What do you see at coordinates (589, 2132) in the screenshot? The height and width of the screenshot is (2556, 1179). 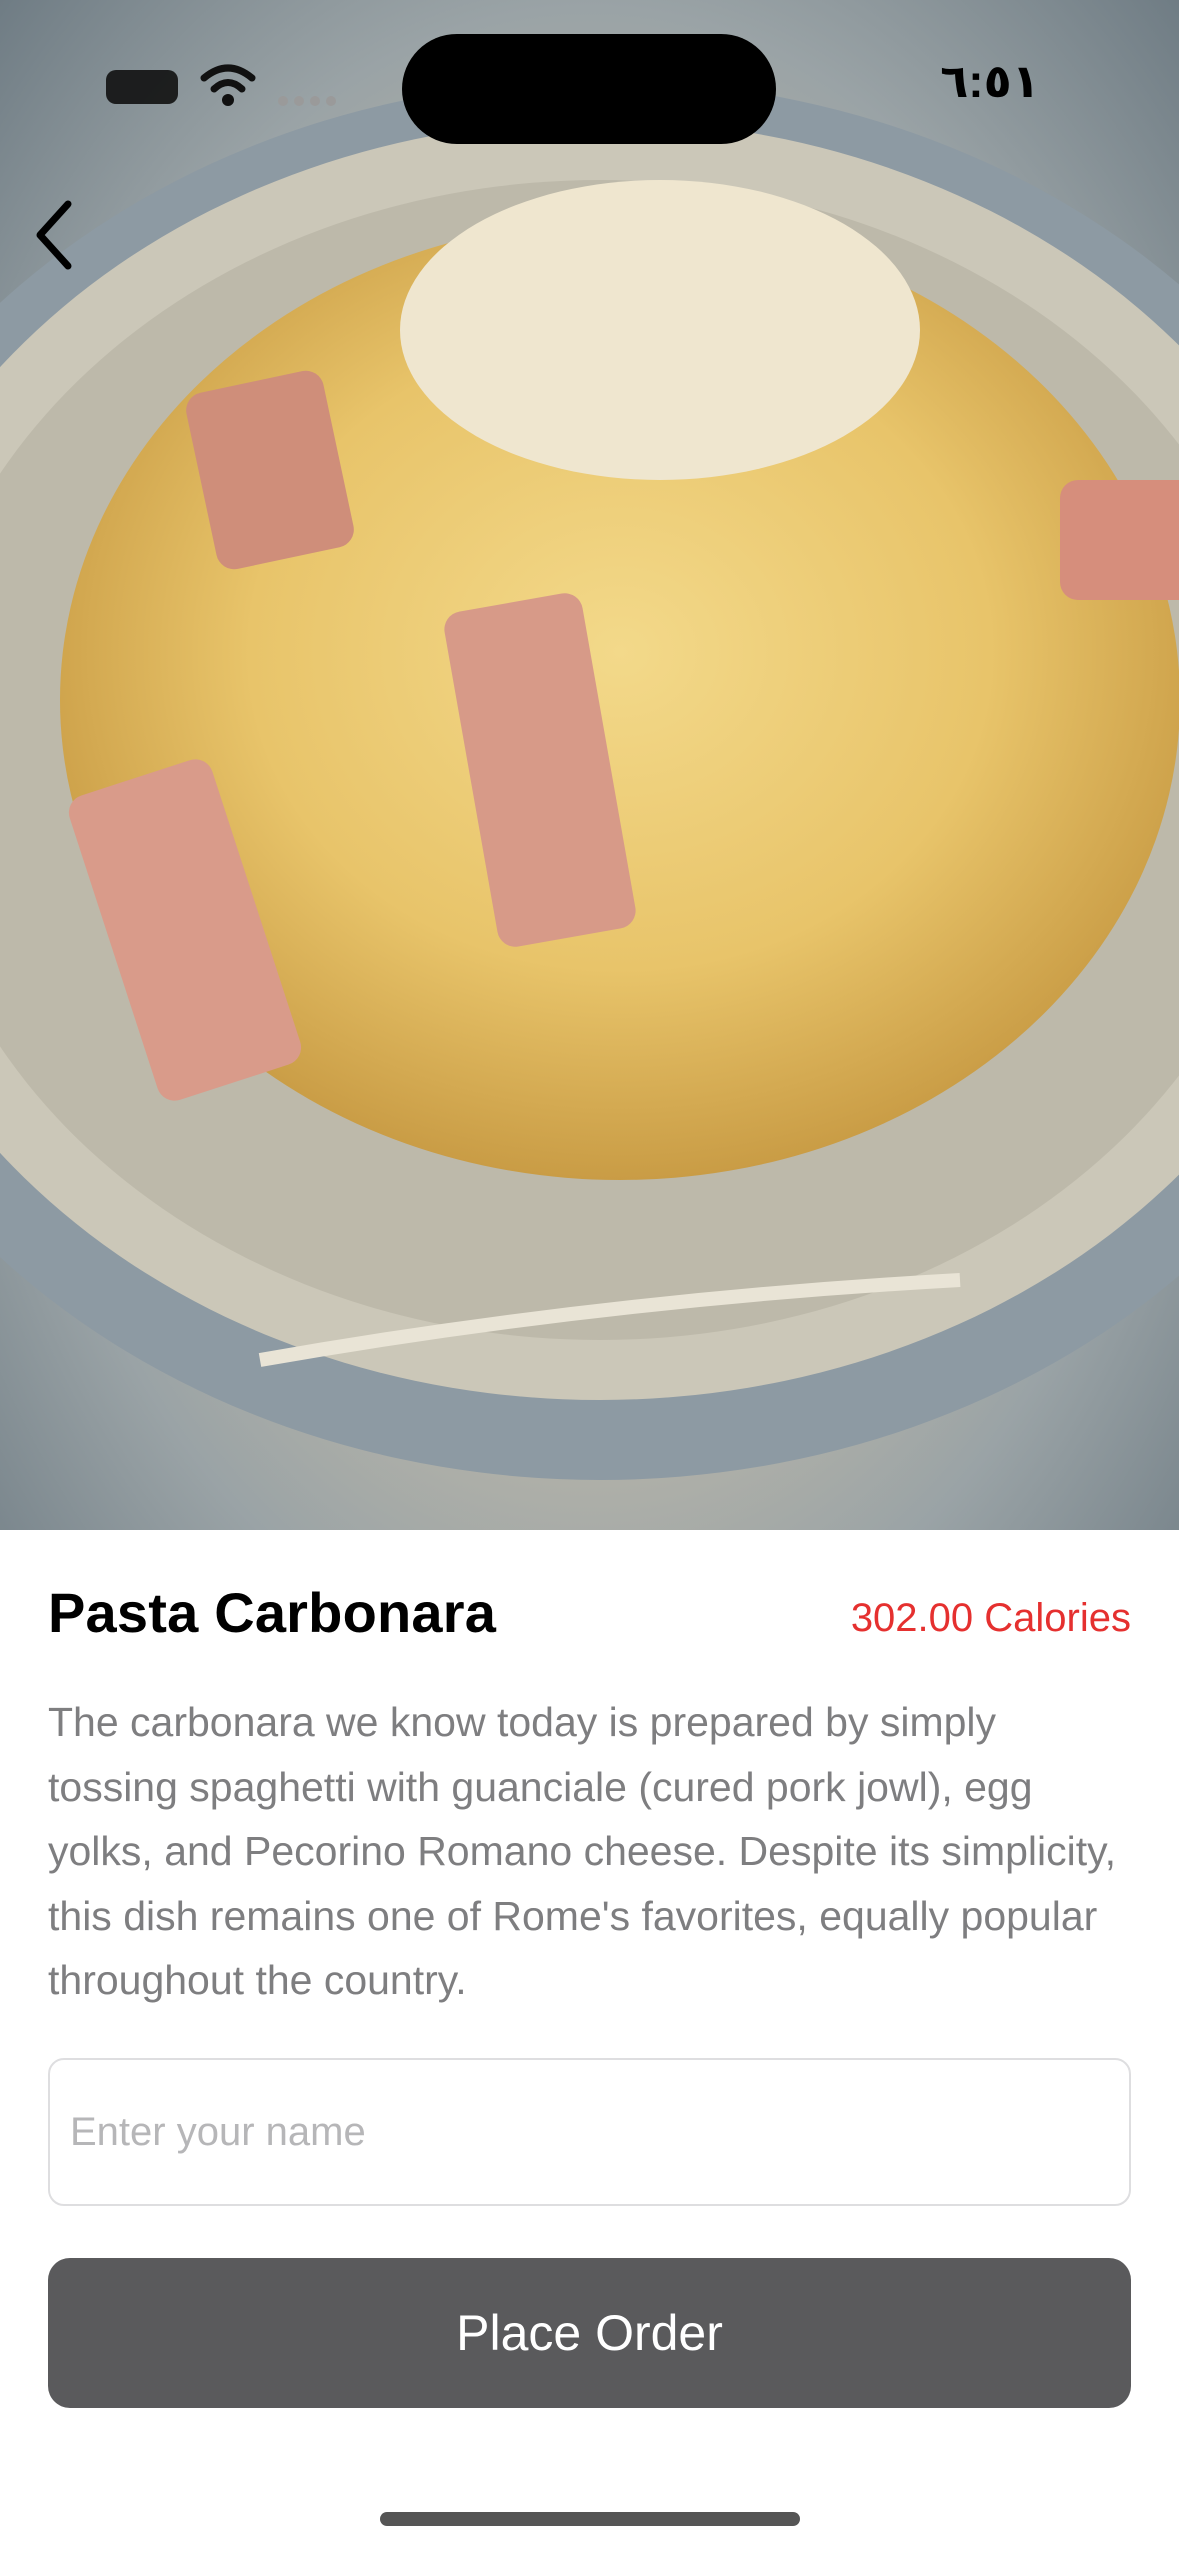 I see `name-input` at bounding box center [589, 2132].